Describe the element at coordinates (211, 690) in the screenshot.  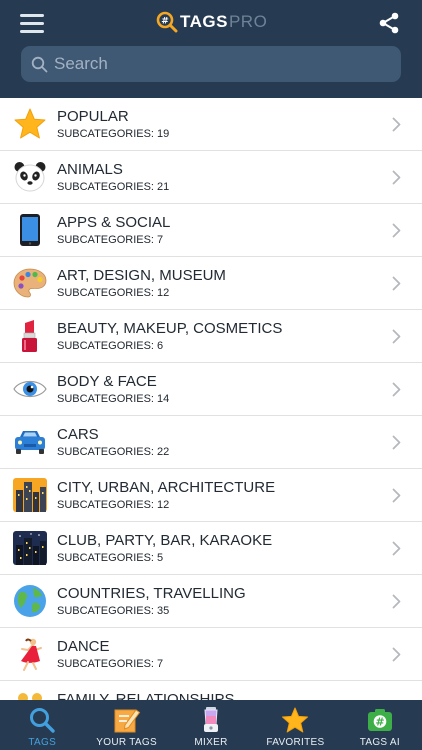
I see `category-row: FAMILY, RELATIONSHIPS` at that location.